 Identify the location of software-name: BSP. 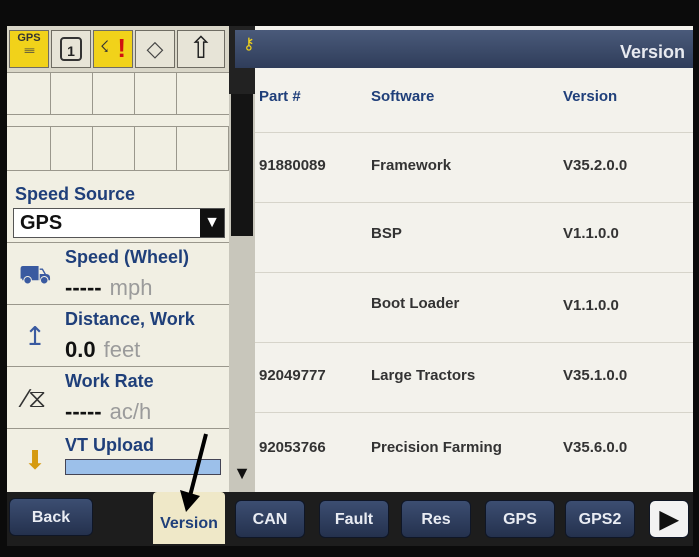
(386, 233).